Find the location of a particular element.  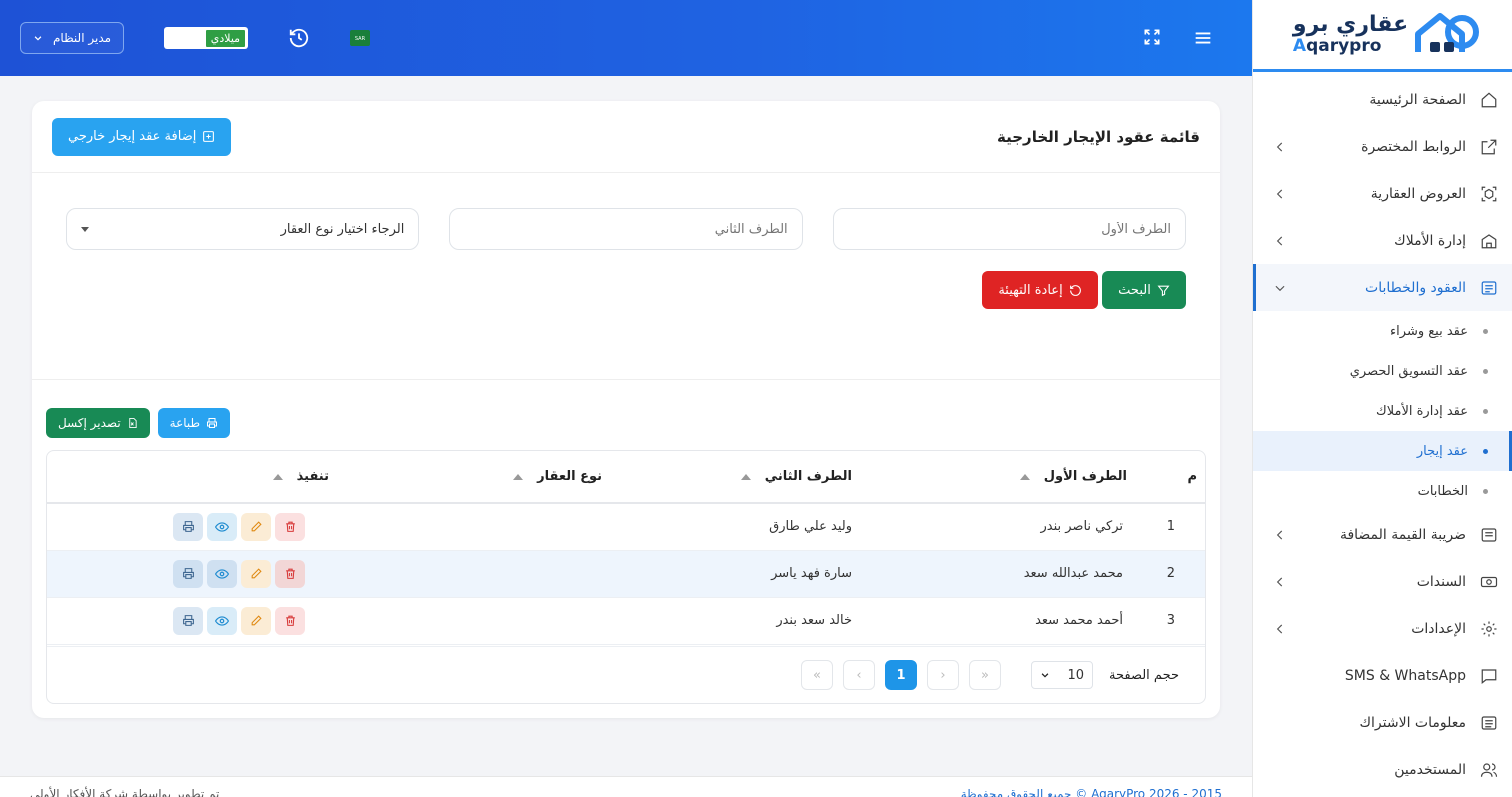

table-row: 1 تركي ناصر بندر وليد علي طارق is located at coordinates (626, 527).